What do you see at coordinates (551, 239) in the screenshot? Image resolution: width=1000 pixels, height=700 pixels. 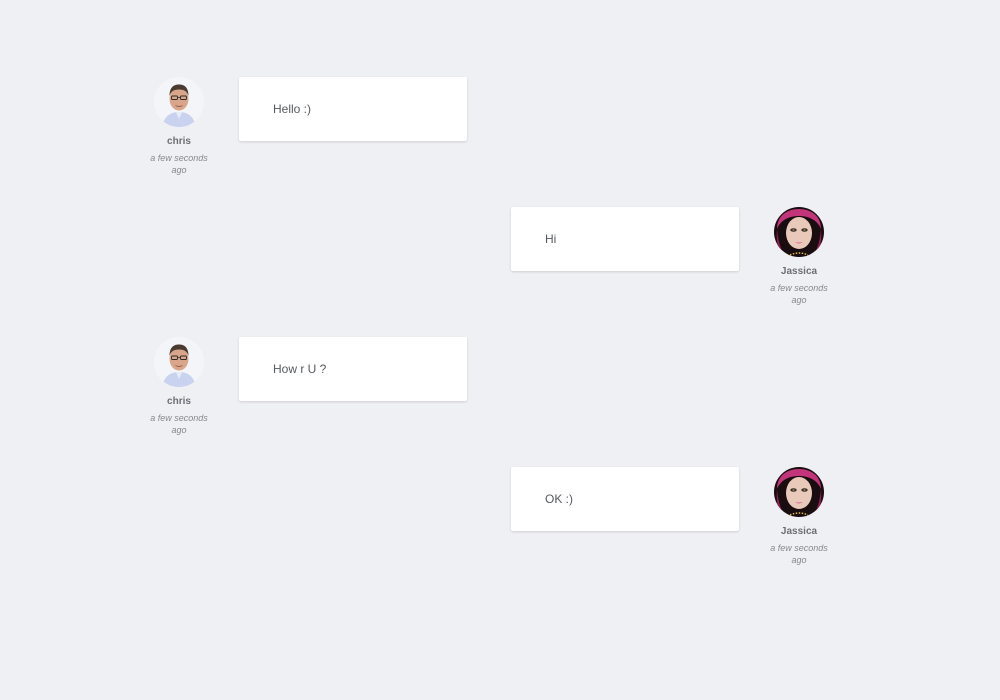 I see `message-text: Hi` at bounding box center [551, 239].